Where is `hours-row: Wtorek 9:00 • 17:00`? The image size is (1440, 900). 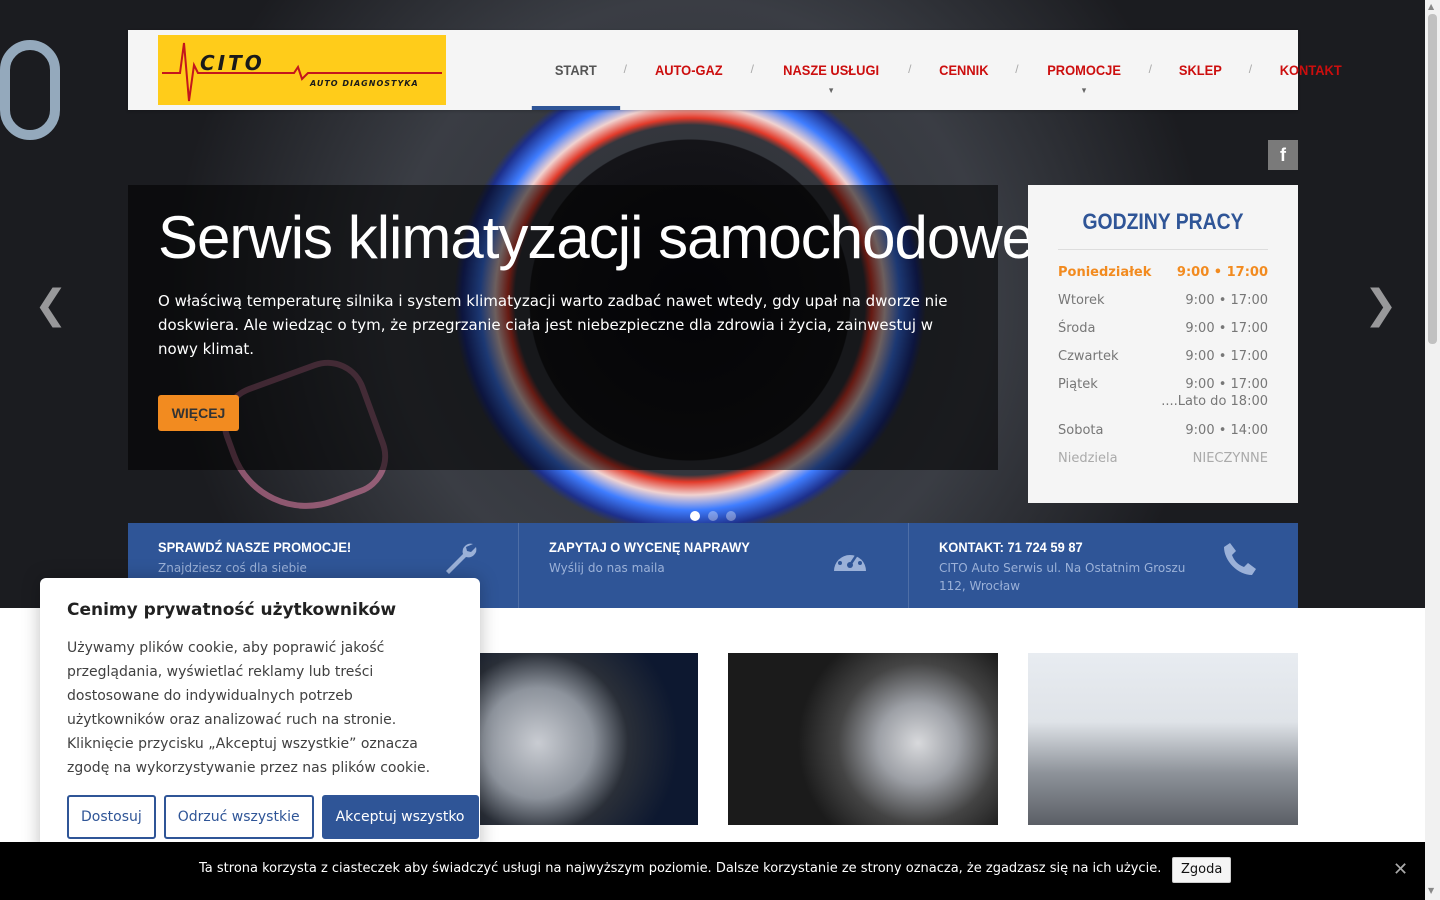 hours-row: Wtorek 9:00 • 17:00 is located at coordinates (1163, 306).